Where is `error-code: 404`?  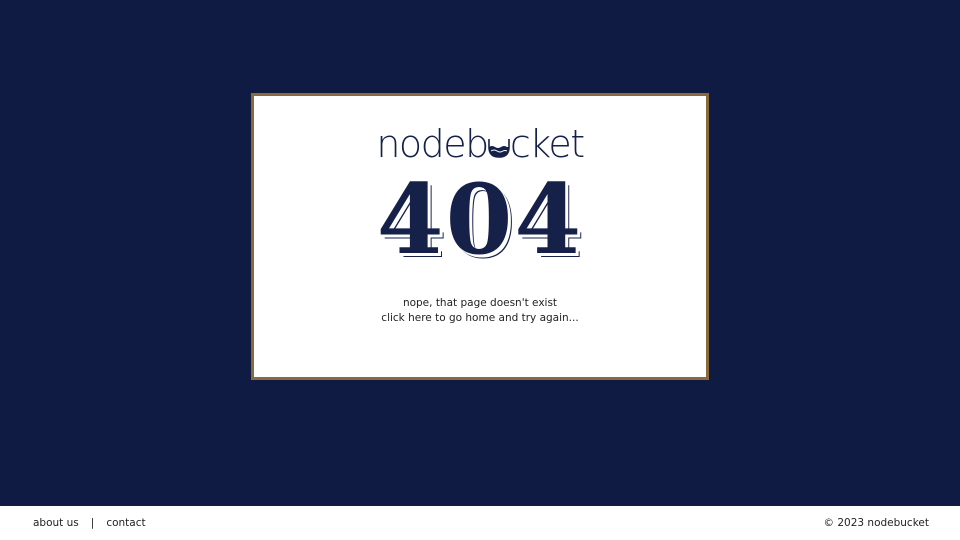
error-code: 404 is located at coordinates (480, 219).